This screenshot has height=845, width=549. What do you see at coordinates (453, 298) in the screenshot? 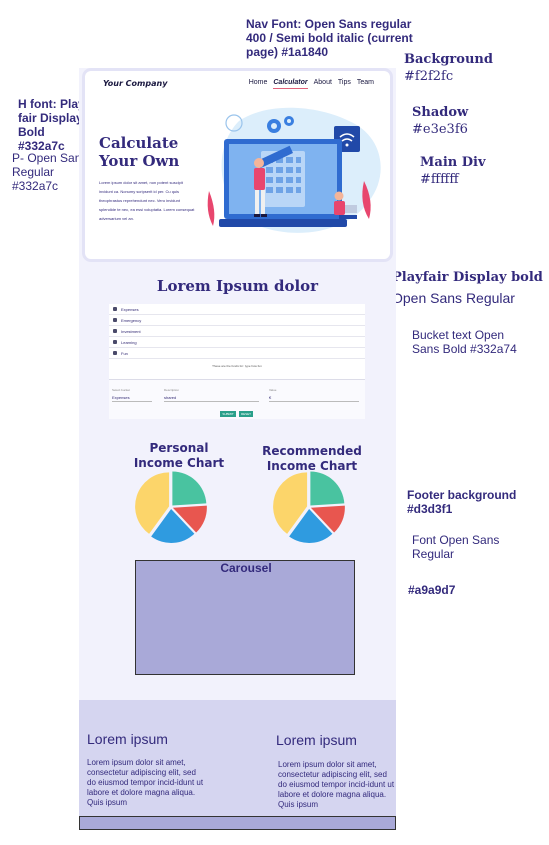
I see `open-sans-note: Open Sans Regular` at bounding box center [453, 298].